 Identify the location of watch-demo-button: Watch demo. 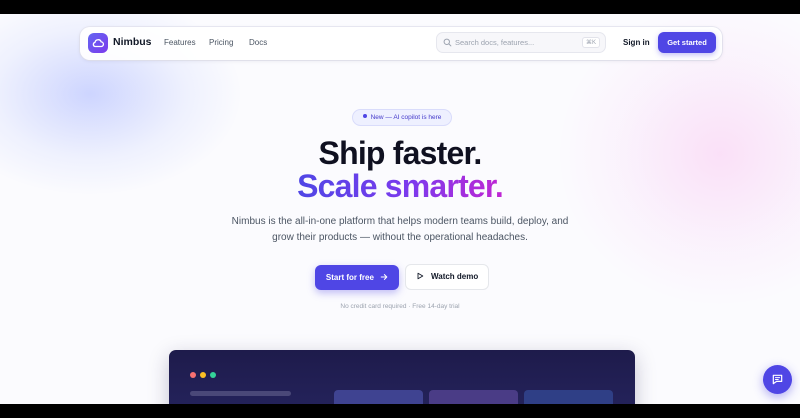
(447, 277).